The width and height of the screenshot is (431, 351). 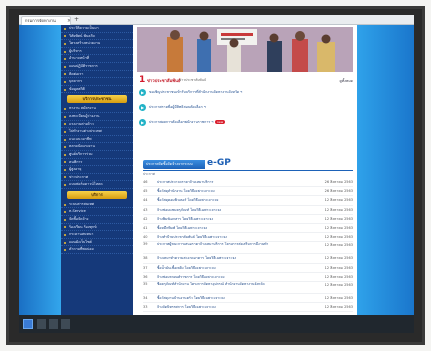 I want to click on egp-row-title: ซื้อวัสดุสำนักงาน โดยวิธีเฉพาะเจาะจง, so click(x=225, y=191).